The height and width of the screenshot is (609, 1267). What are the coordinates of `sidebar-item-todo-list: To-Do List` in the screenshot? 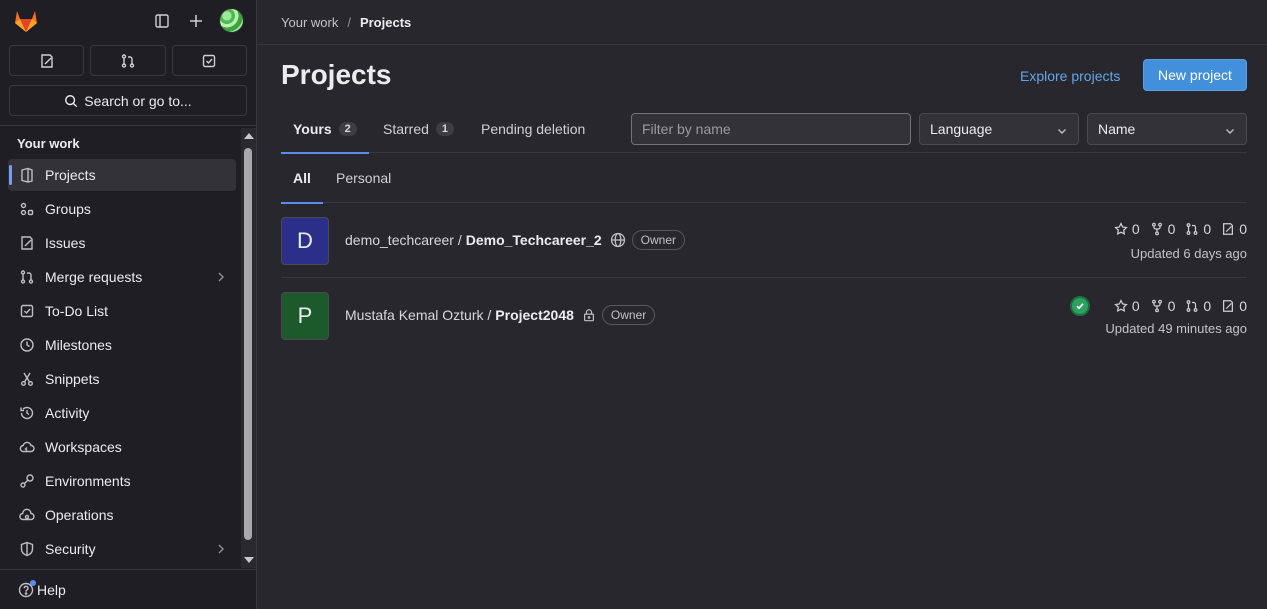 It's located at (122, 311).